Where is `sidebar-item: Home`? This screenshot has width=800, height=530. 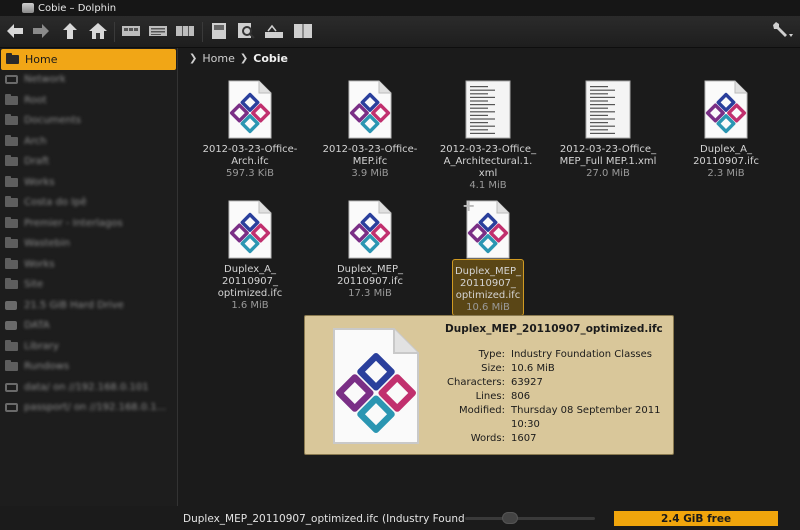
sidebar-item: Home is located at coordinates (88, 59).